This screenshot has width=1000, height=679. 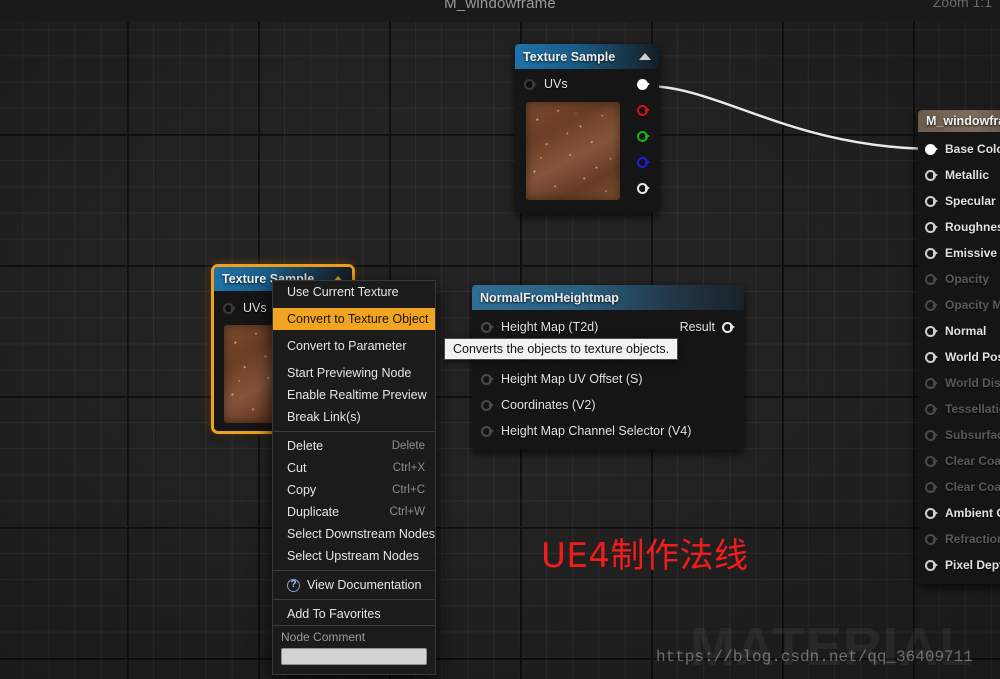 I want to click on pin-row-normal: Normal, so click(x=959, y=331).